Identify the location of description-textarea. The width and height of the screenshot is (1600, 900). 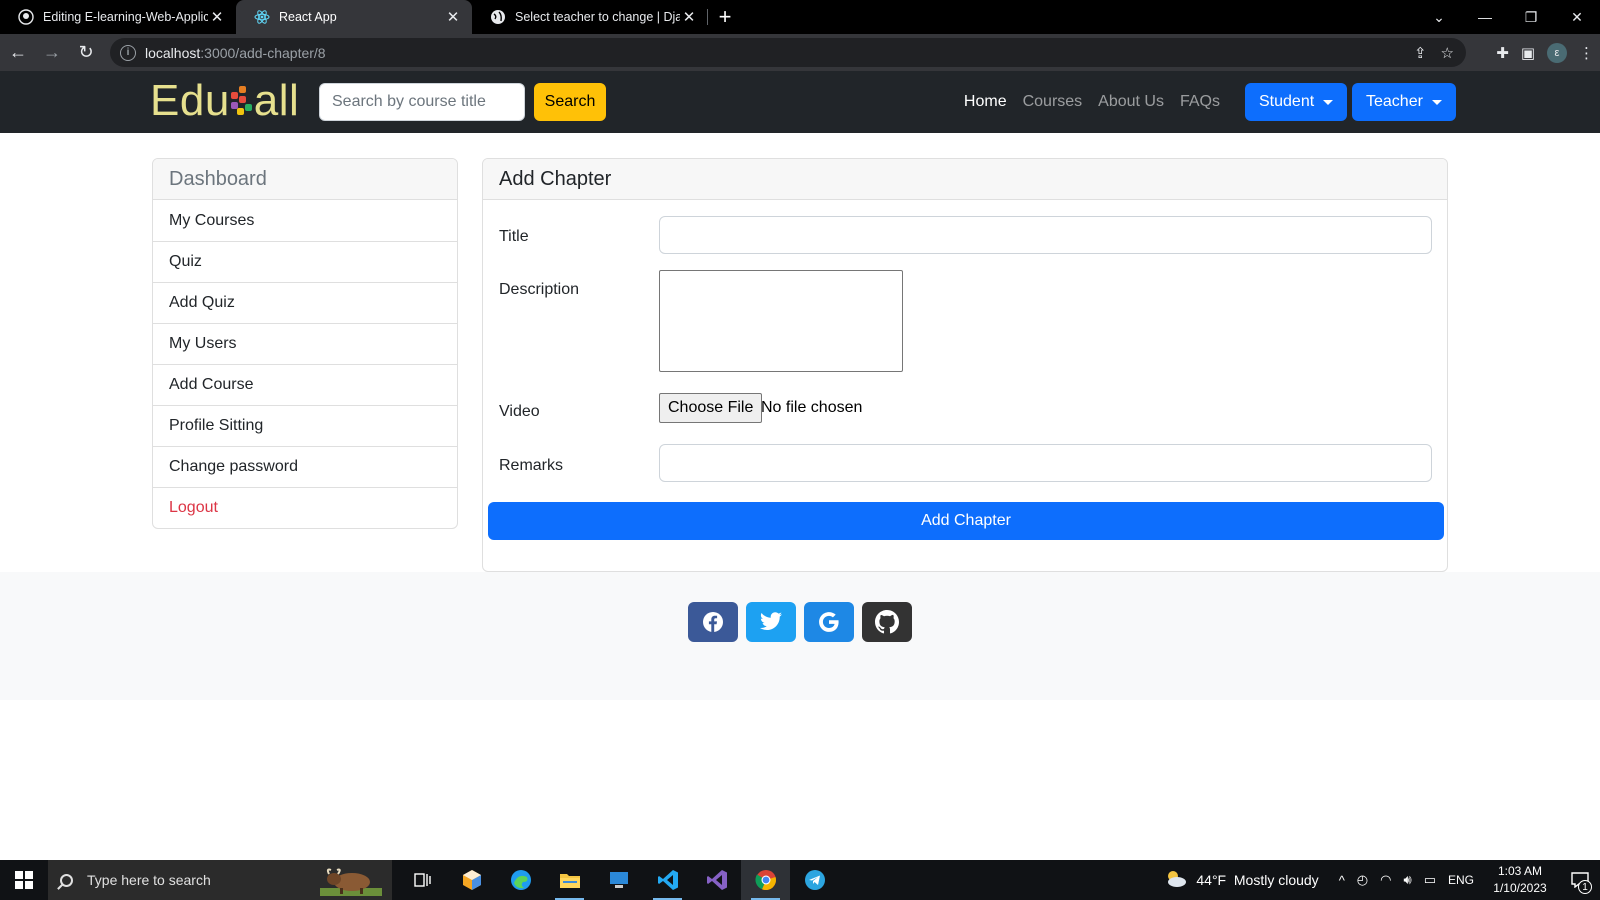
(781, 321).